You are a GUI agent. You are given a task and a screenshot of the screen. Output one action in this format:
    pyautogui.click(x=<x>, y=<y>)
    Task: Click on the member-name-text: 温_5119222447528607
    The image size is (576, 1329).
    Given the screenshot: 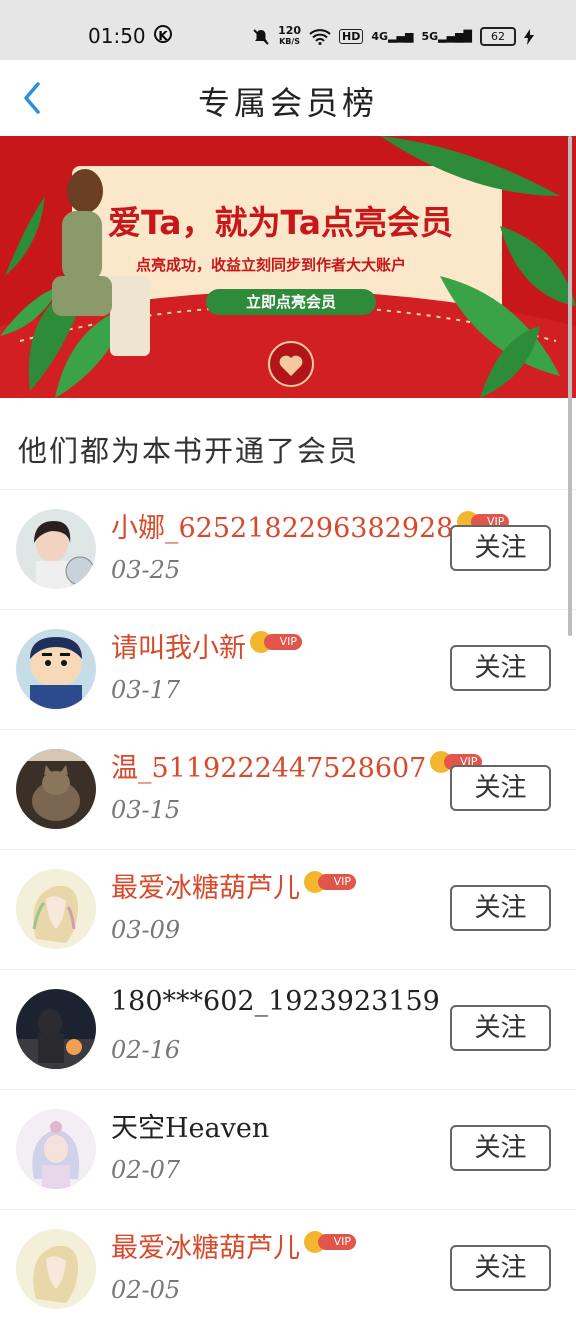 What is the action you would take?
    pyautogui.click(x=269, y=768)
    